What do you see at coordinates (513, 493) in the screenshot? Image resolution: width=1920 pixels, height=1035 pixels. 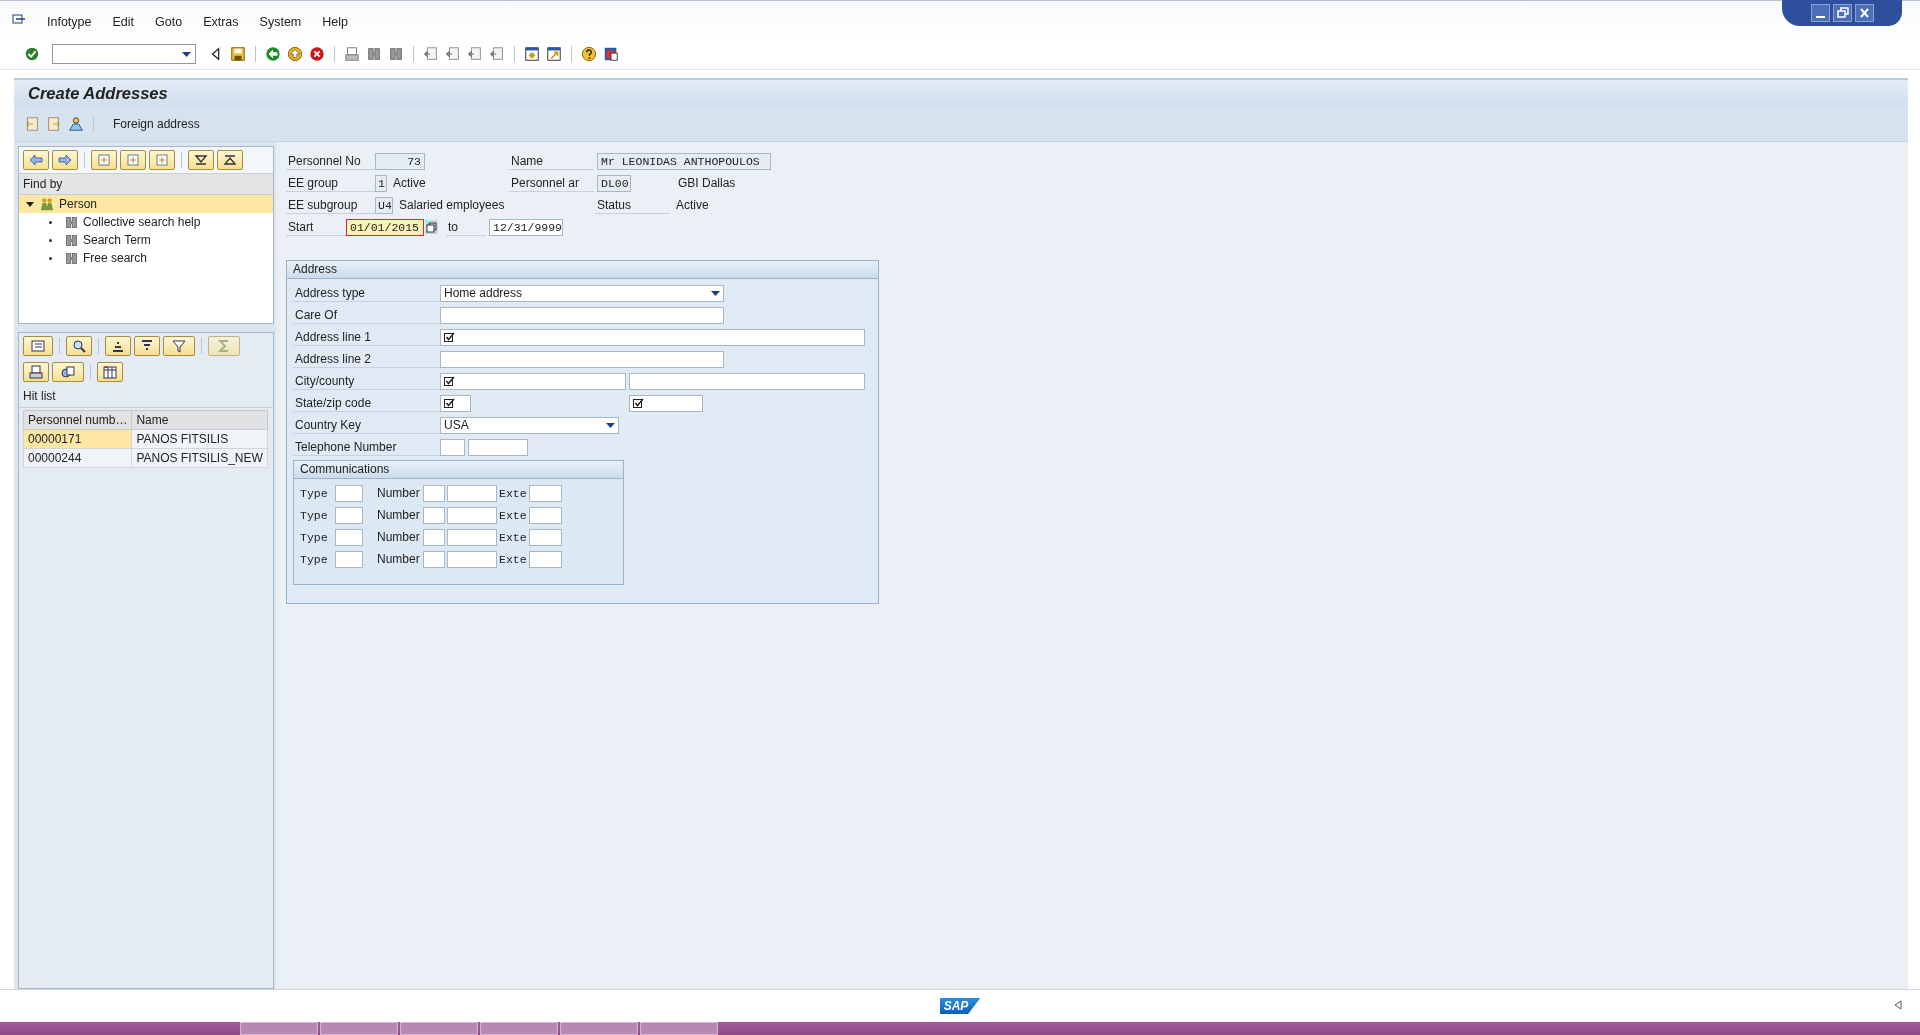 I see `field-label: Exte` at bounding box center [513, 493].